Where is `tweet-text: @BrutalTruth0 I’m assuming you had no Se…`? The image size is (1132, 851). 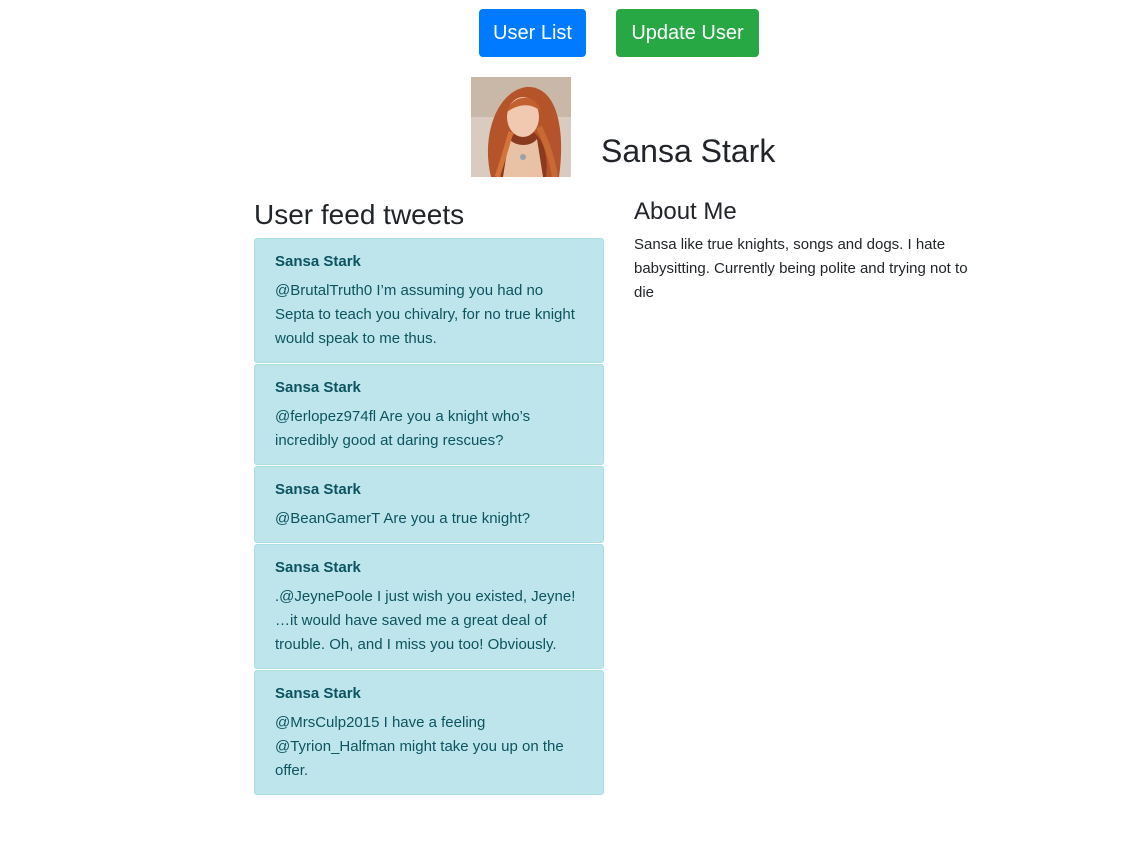
tweet-text: @BrutalTruth0 I’m assuming you had no Se… is located at coordinates (425, 314).